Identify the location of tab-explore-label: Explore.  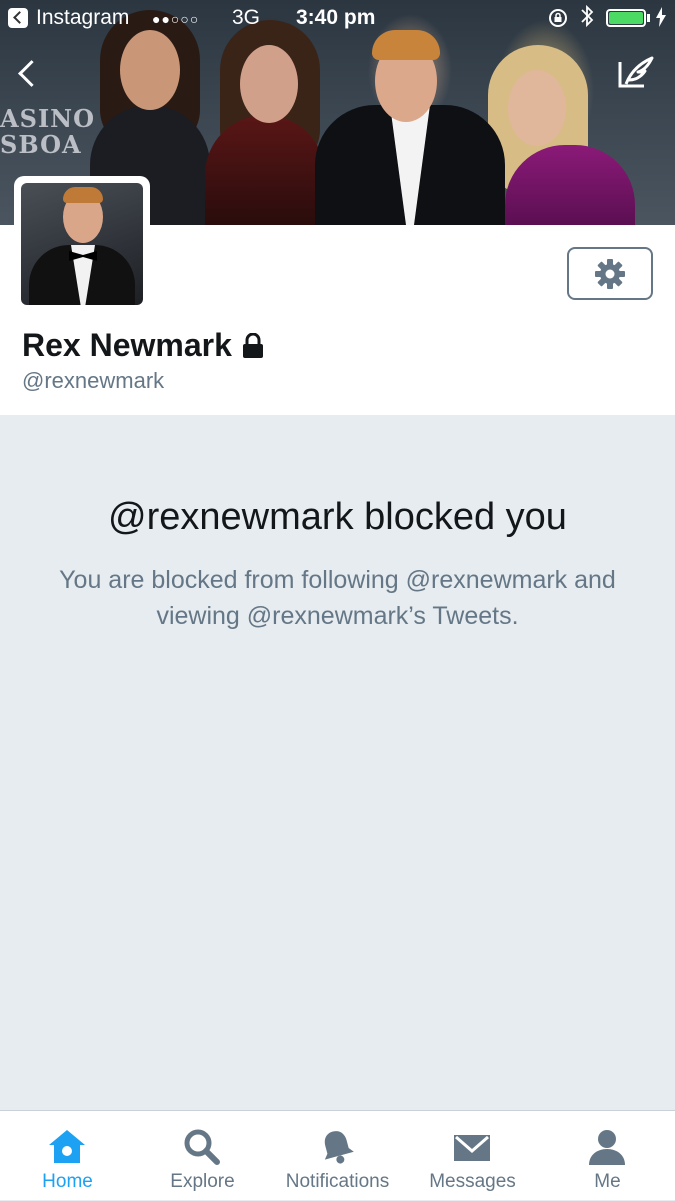
(202, 1181).